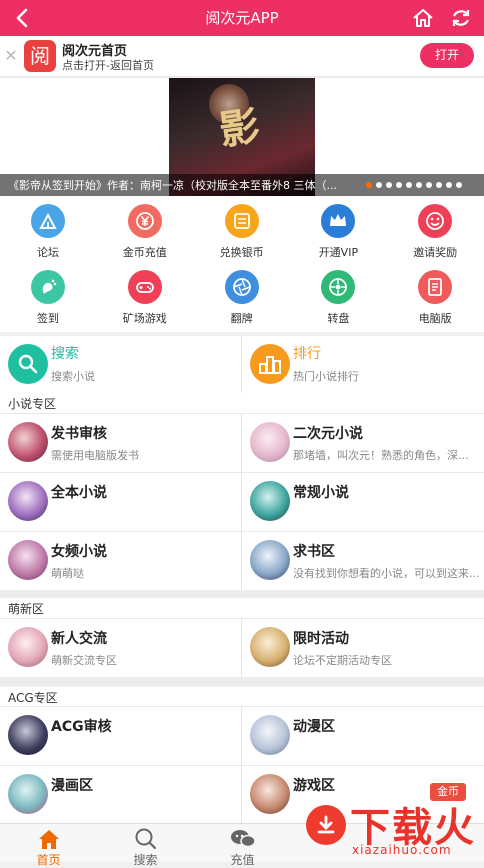 Image resolution: width=484 pixels, height=868 pixels. I want to click on forum-name: 发书审核, so click(79, 434).